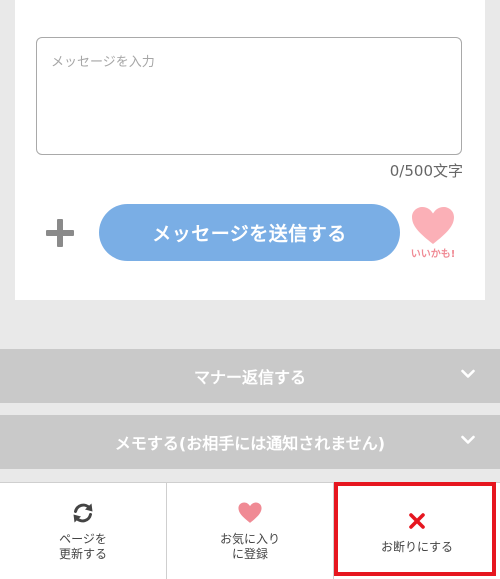  I want to click on memo-accordion: メモする(お相手には通知されません), so click(250, 442).